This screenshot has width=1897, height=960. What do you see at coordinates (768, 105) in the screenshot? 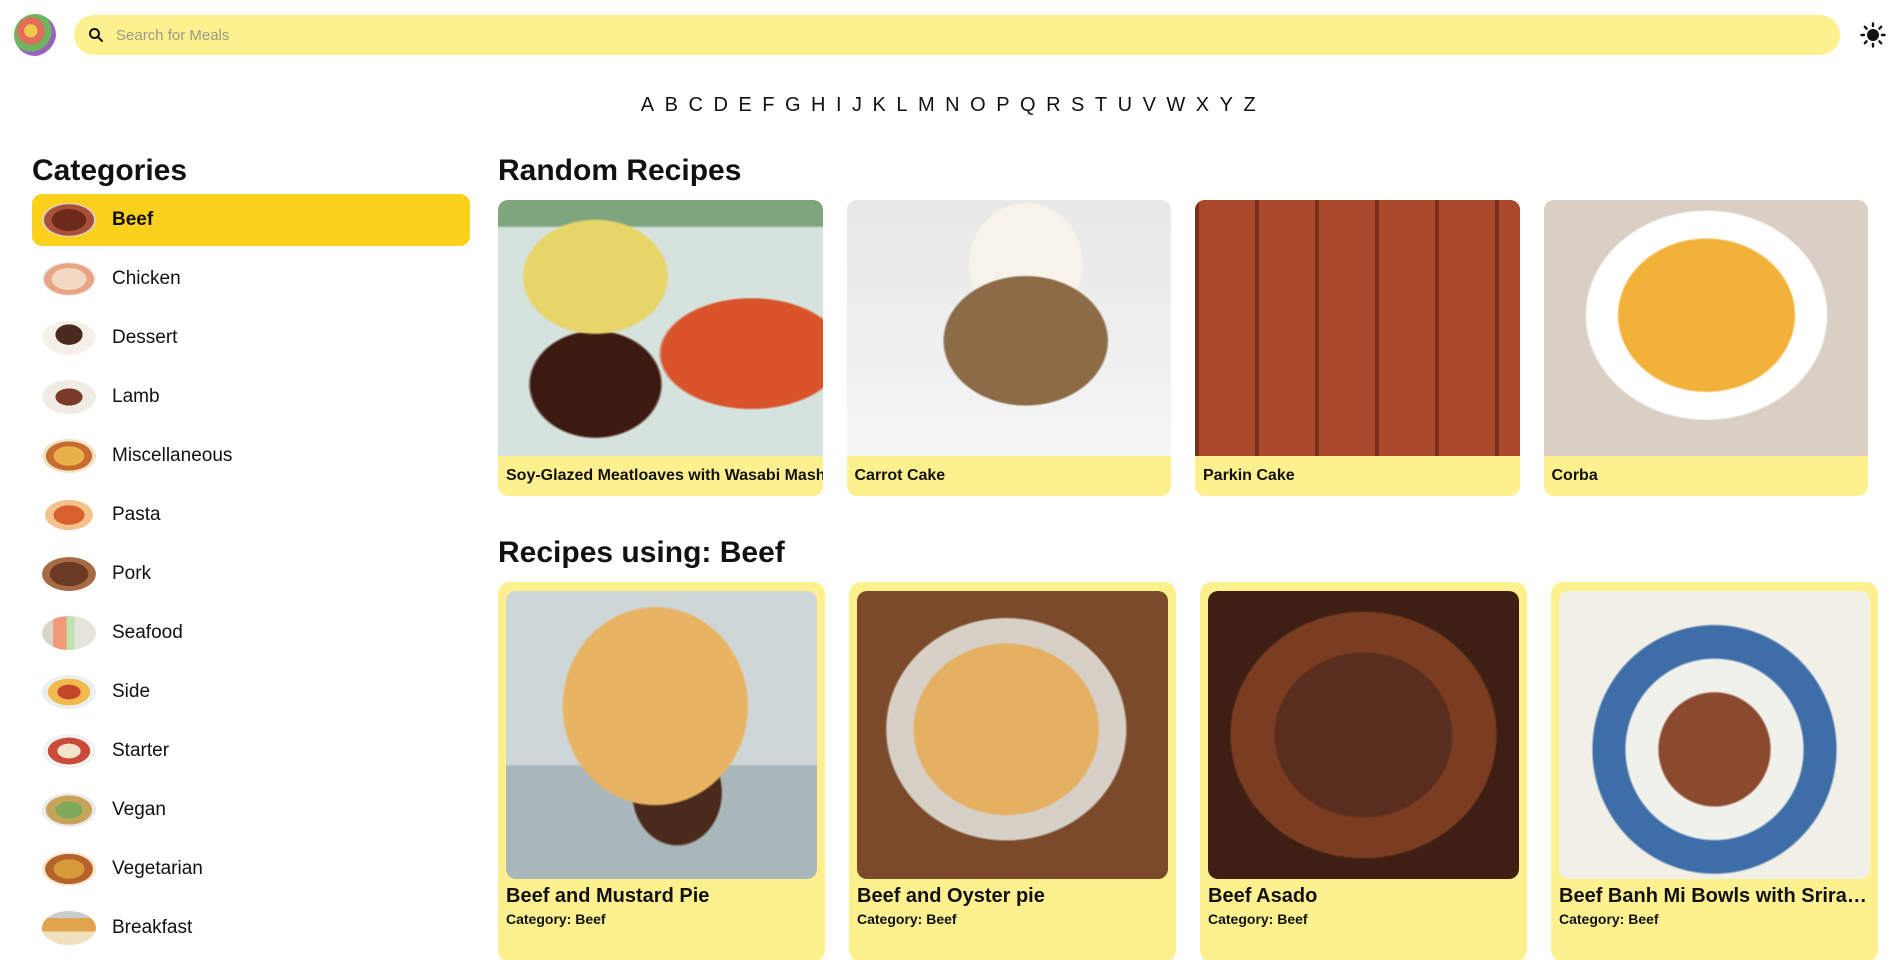
I see `letter-f: F` at bounding box center [768, 105].